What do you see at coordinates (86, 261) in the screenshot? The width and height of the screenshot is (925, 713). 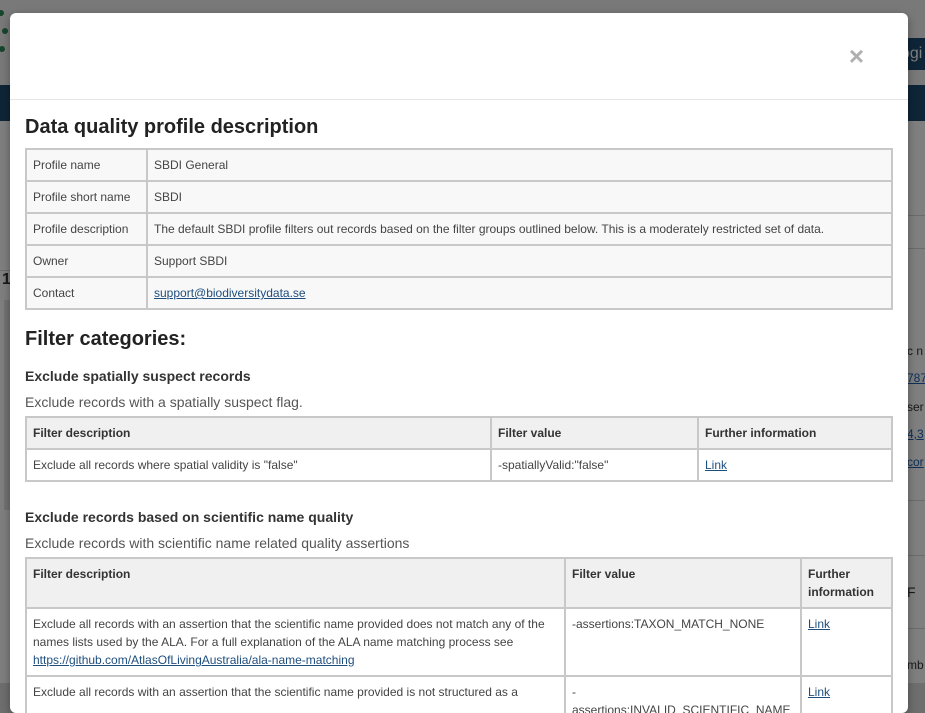 I see `profile-key: Owner` at bounding box center [86, 261].